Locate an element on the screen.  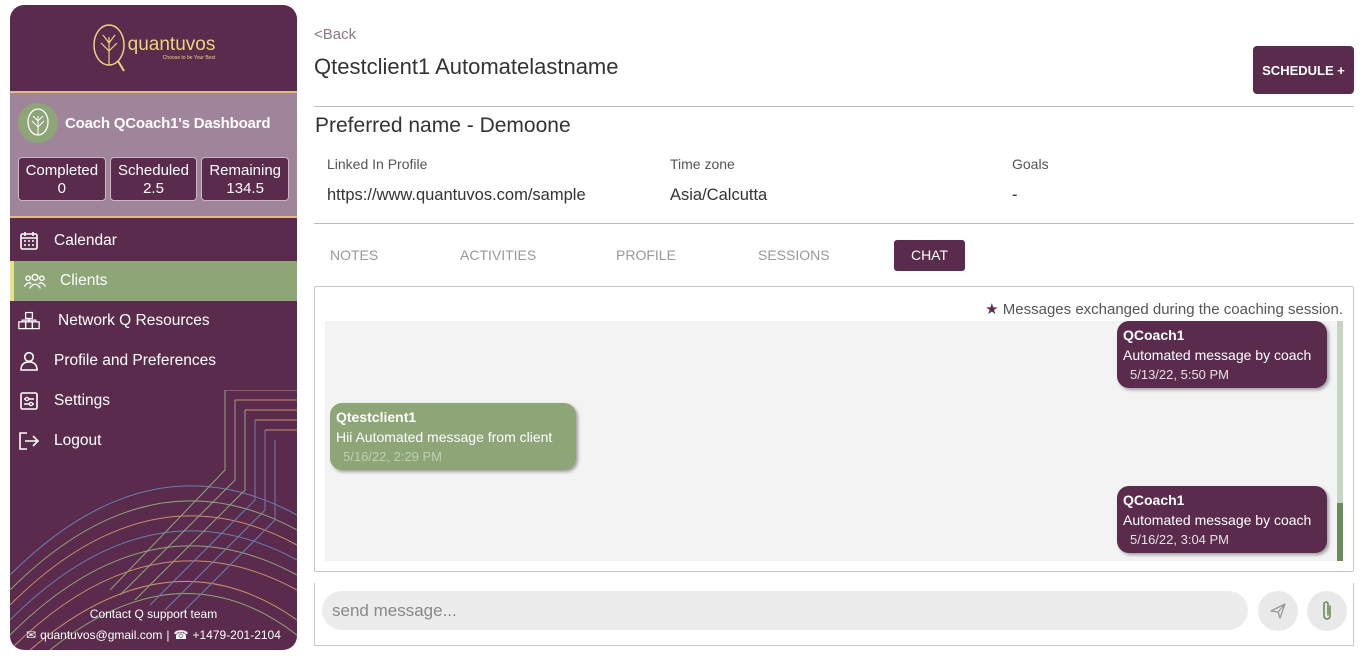
goals-label: Goals is located at coordinates (1030, 164).